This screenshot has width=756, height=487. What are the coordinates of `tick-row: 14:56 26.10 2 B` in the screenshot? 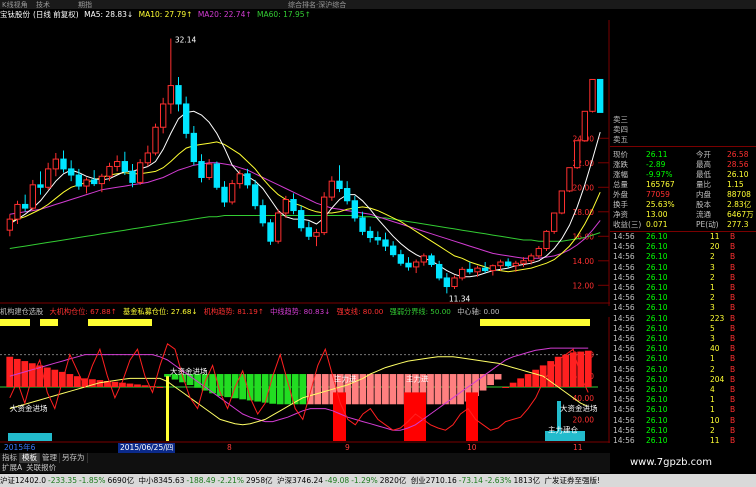 It's located at (683, 278).